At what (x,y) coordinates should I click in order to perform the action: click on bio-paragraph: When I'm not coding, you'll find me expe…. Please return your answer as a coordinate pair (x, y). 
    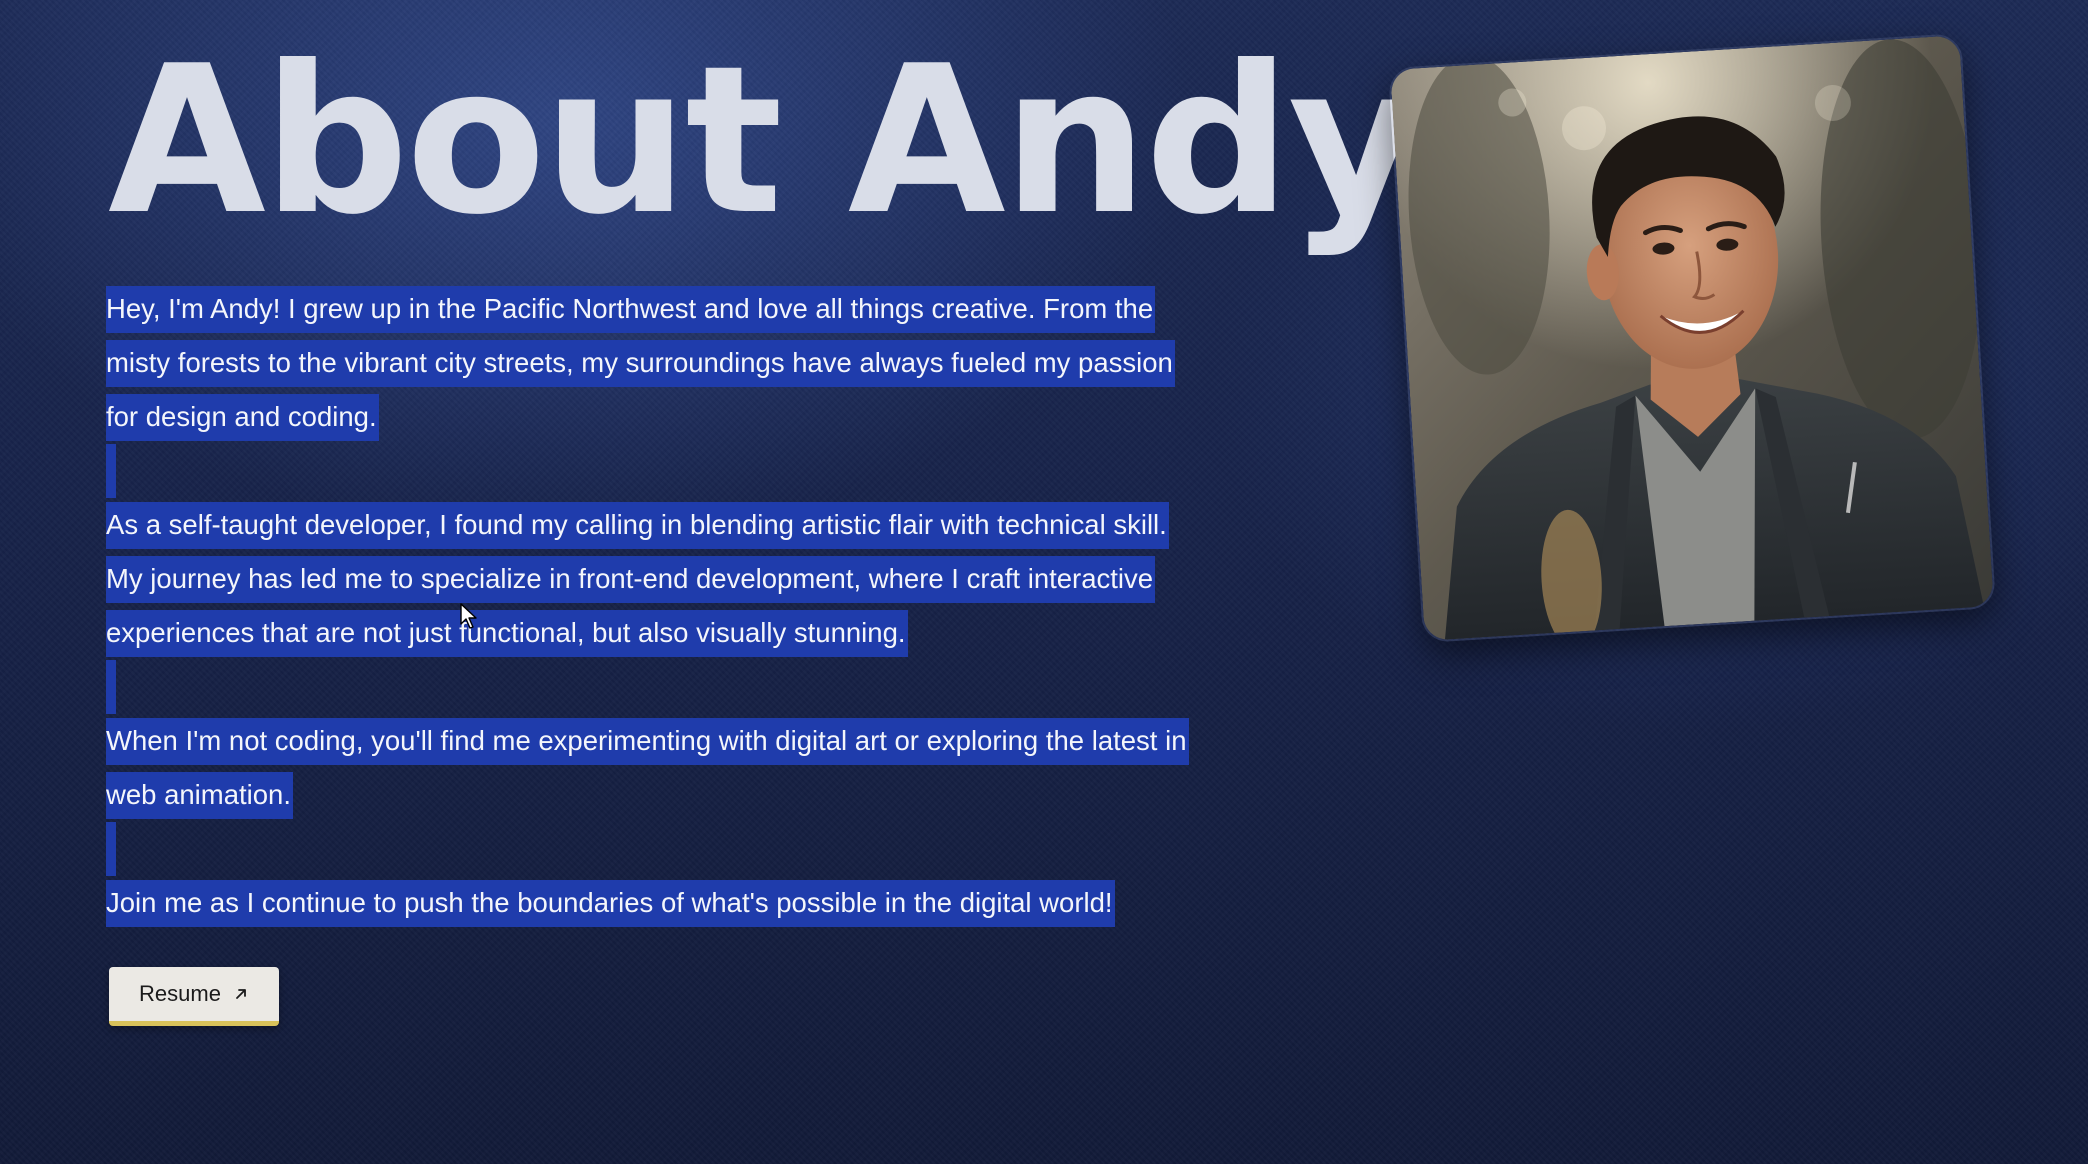
    Looking at the image, I should click on (721, 768).